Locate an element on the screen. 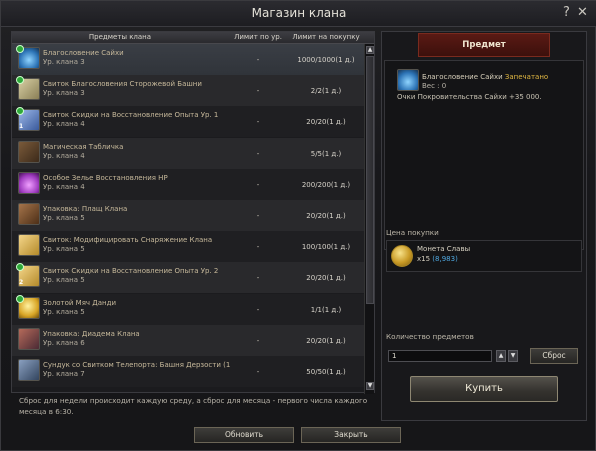 Image resolution: width=596 pixels, height=451 pixels. package-icon is located at coordinates (29, 214).